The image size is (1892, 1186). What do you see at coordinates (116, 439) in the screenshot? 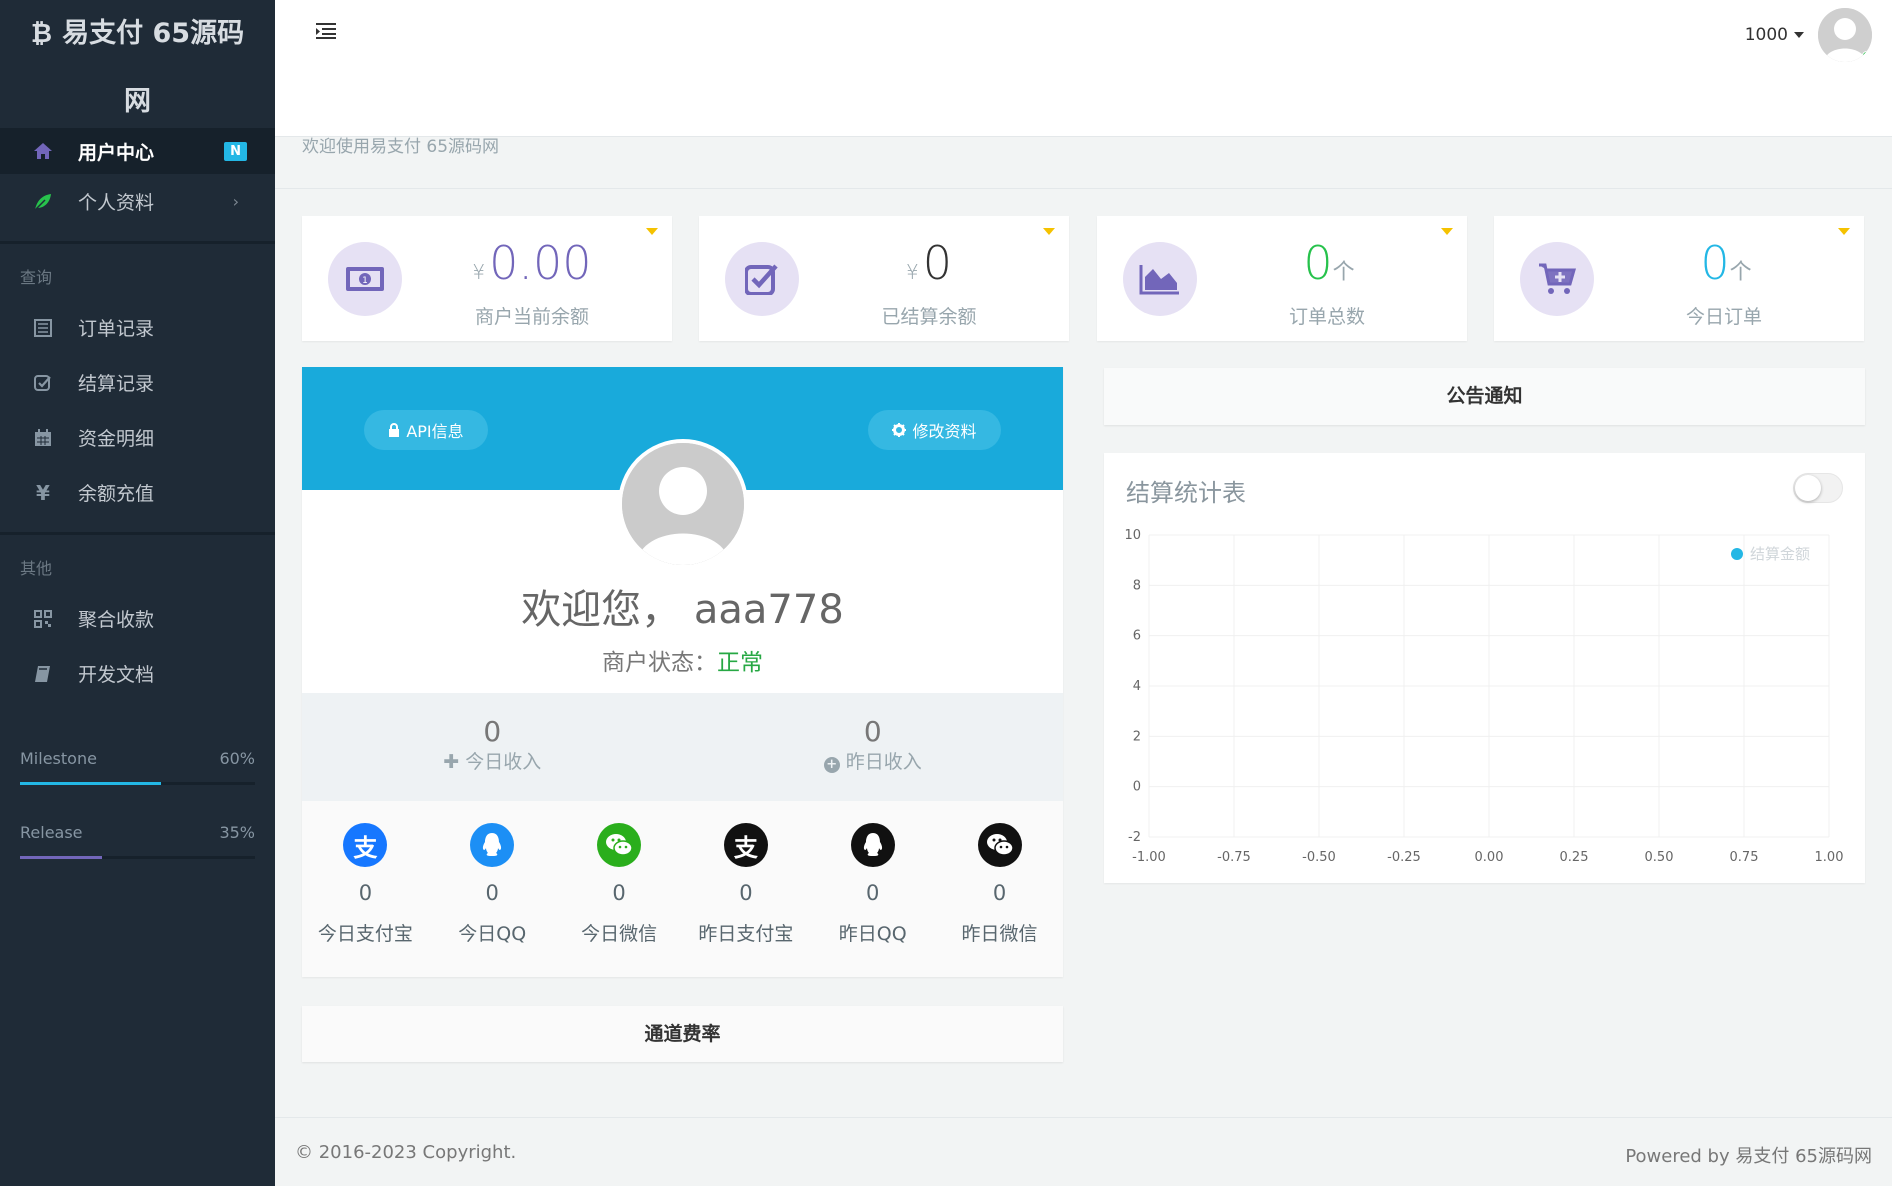
I see `sidebar-item-label: 资金明细` at bounding box center [116, 439].